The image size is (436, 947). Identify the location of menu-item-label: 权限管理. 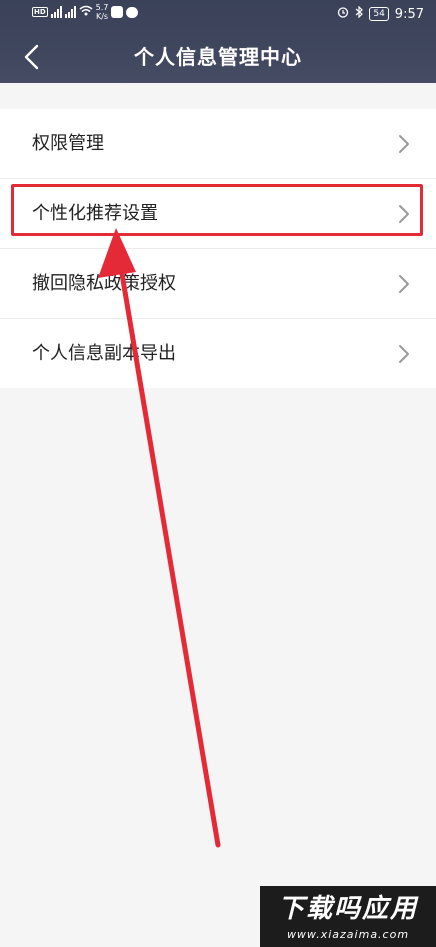
(68, 143).